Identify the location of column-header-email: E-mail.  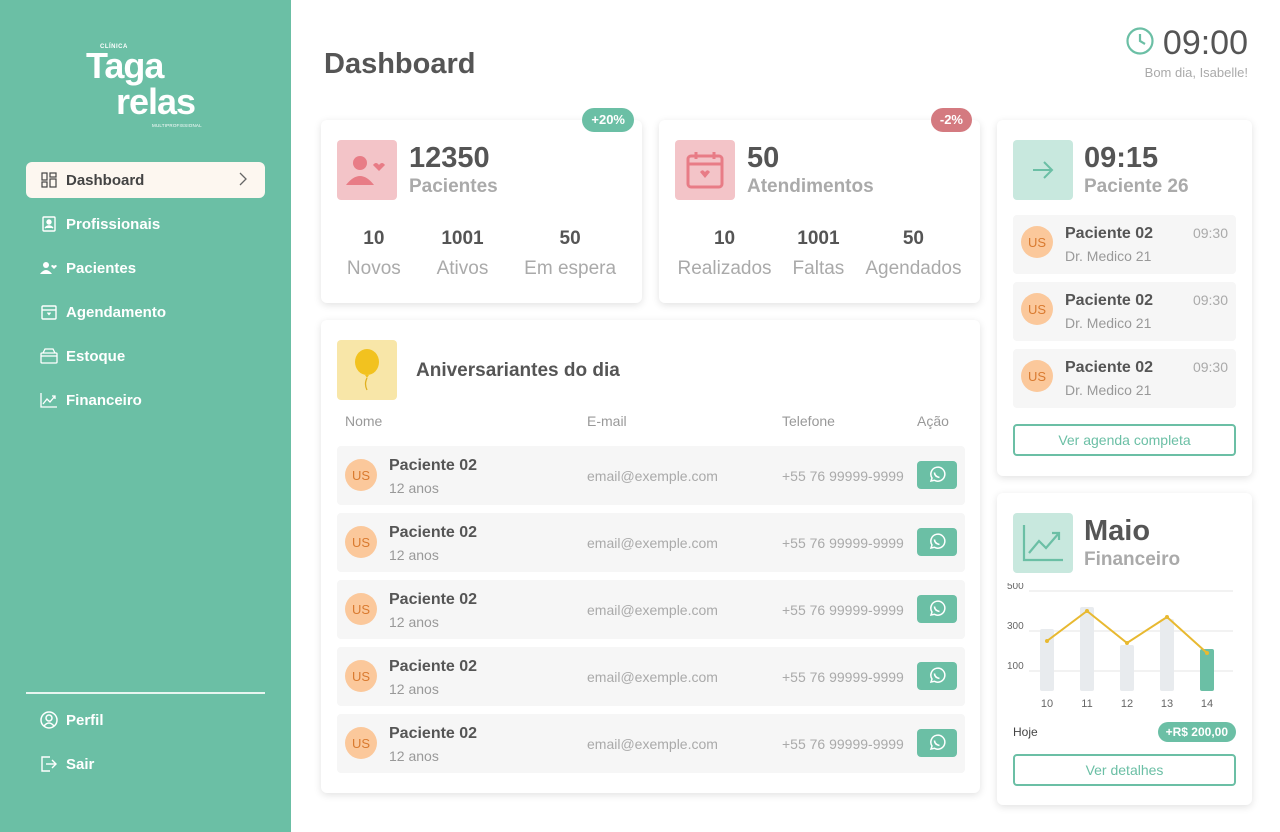
(607, 421).